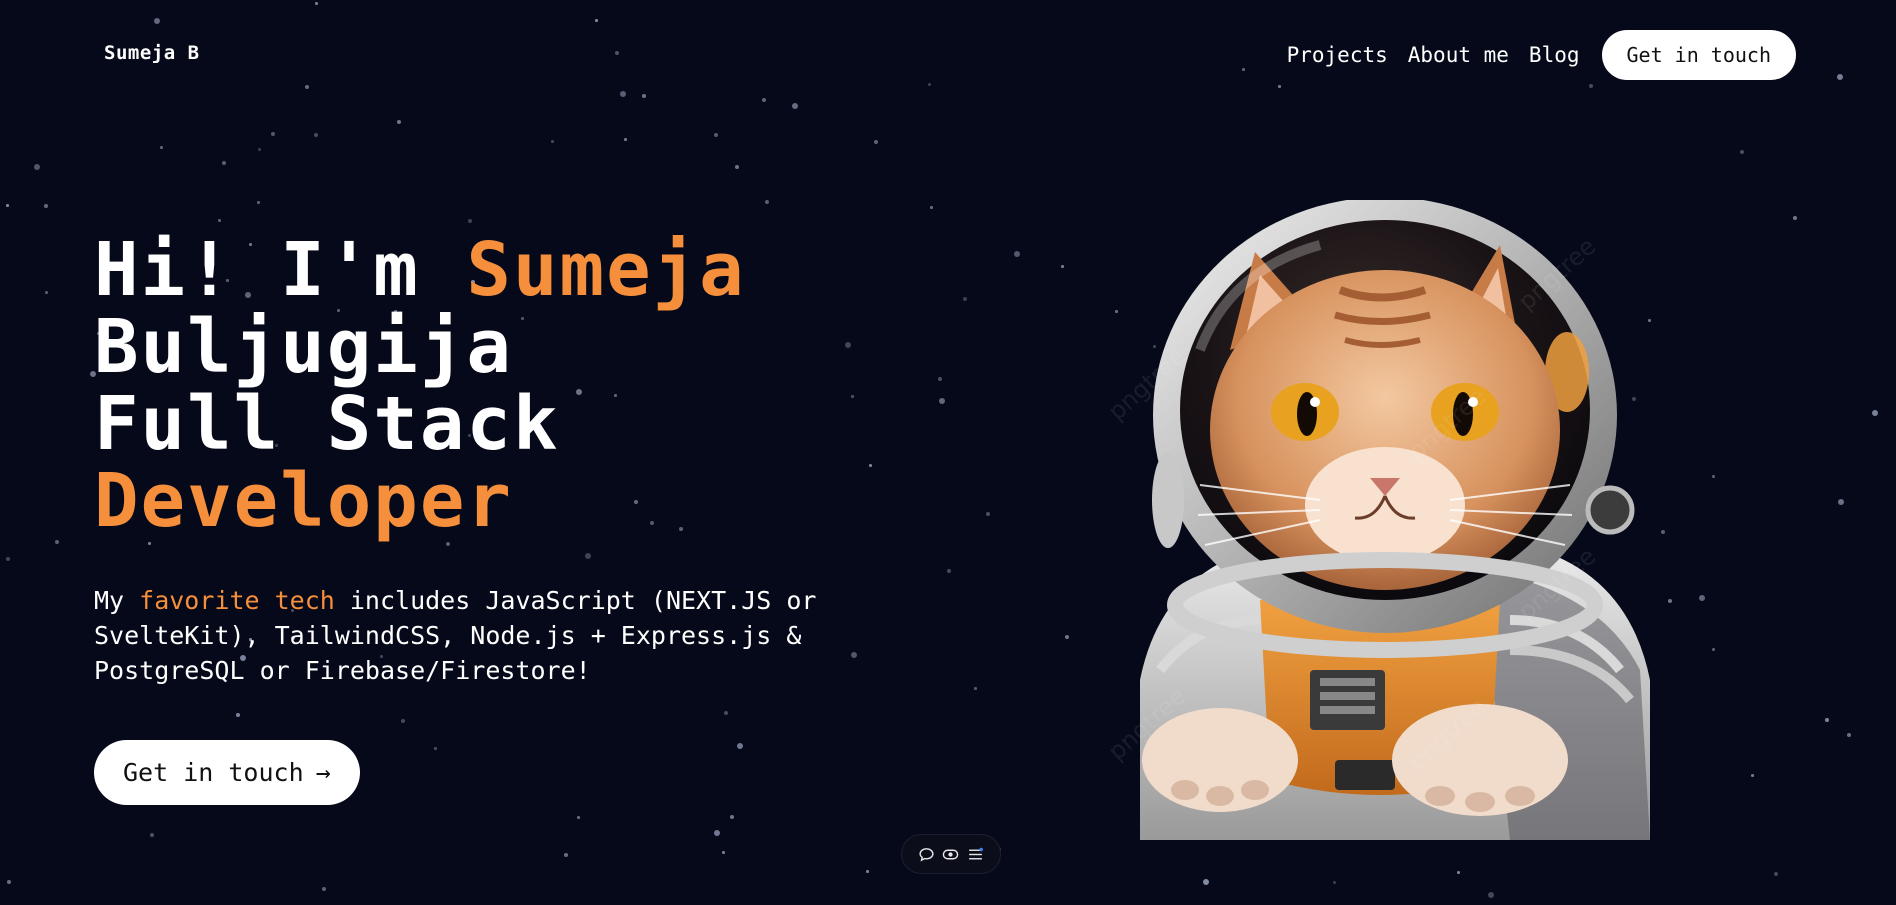  What do you see at coordinates (926, 854) in the screenshot?
I see `comment-icon` at bounding box center [926, 854].